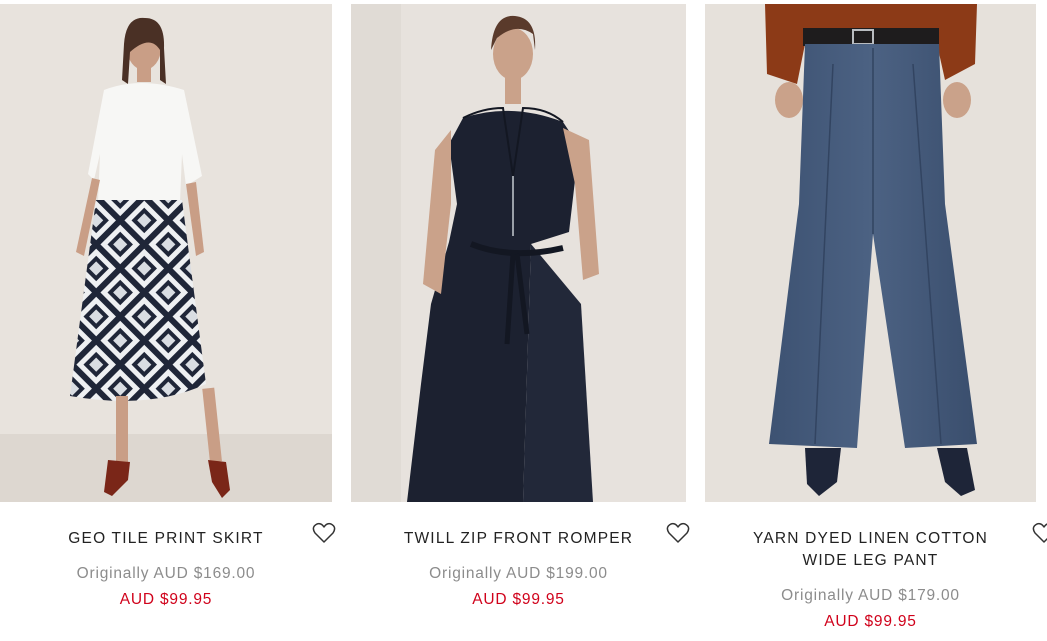 This screenshot has width=1047, height=641. Describe the element at coordinates (870, 595) in the screenshot. I see `original-price: Originally AUD $179.00` at that location.